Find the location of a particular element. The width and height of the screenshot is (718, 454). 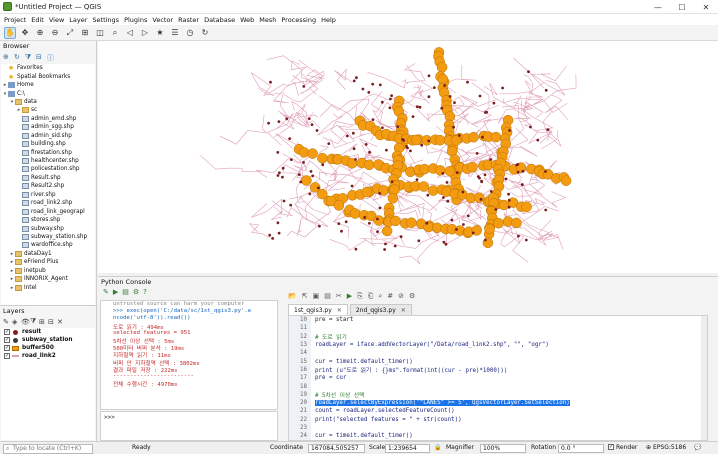

zoom-full-icon: ⤢ is located at coordinates (70, 33).